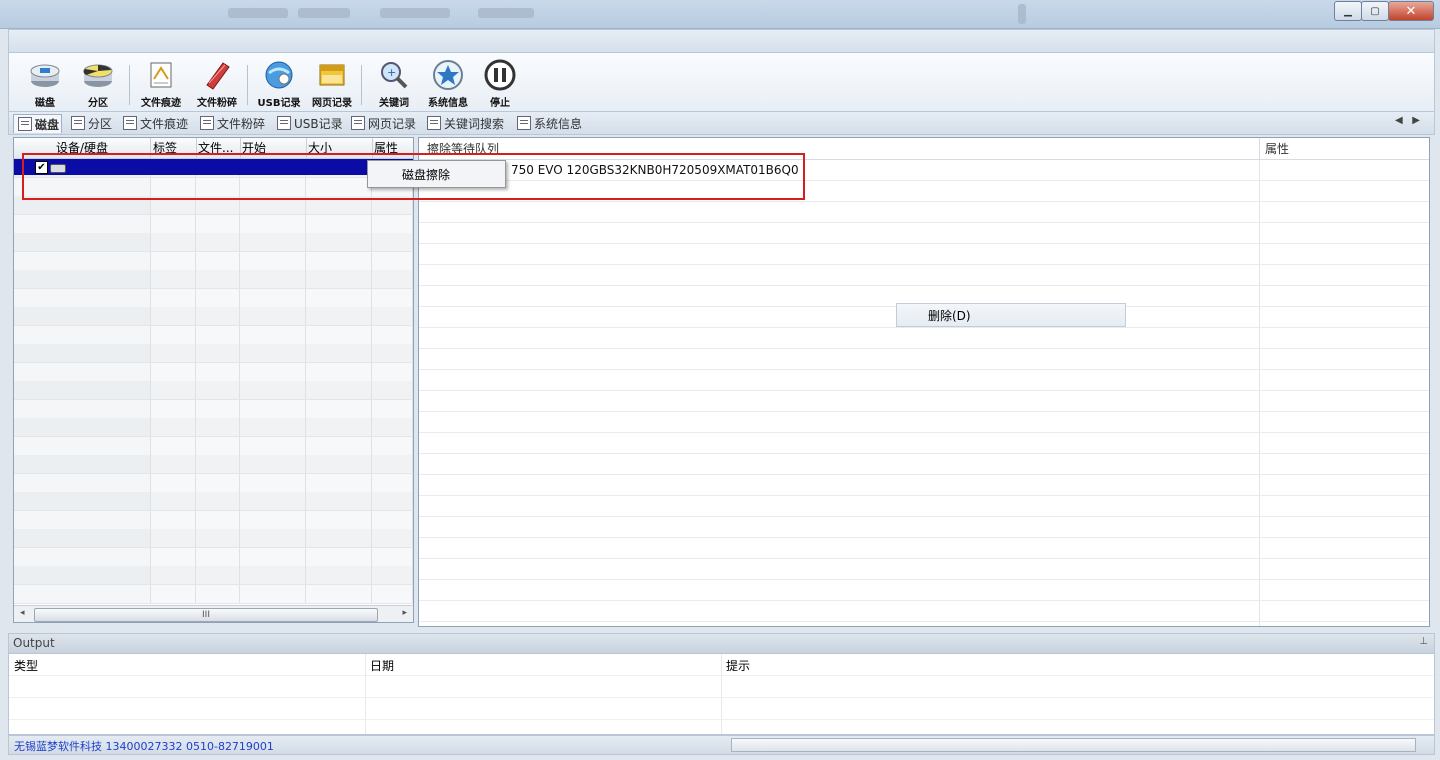 This screenshot has width=1440, height=760. What do you see at coordinates (1416, 120) in the screenshot?
I see `chevron-right-icon: ▶` at bounding box center [1416, 120].